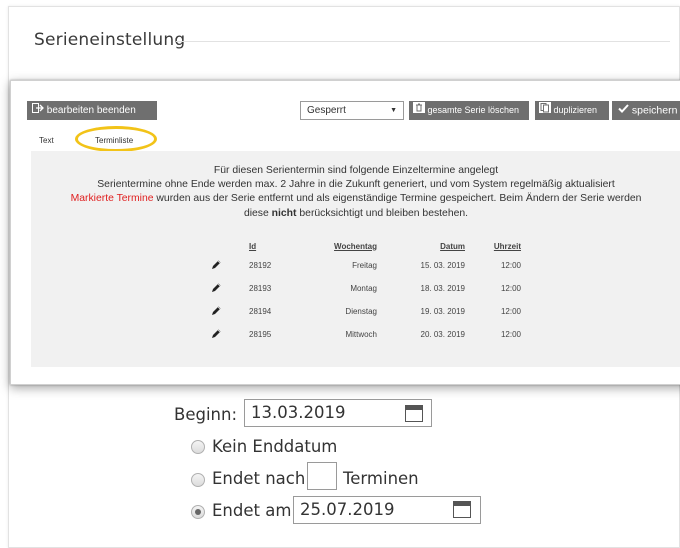 The image size is (680, 548). What do you see at coordinates (361, 311) in the screenshot?
I see `weekday-cell: Dienstag` at bounding box center [361, 311].